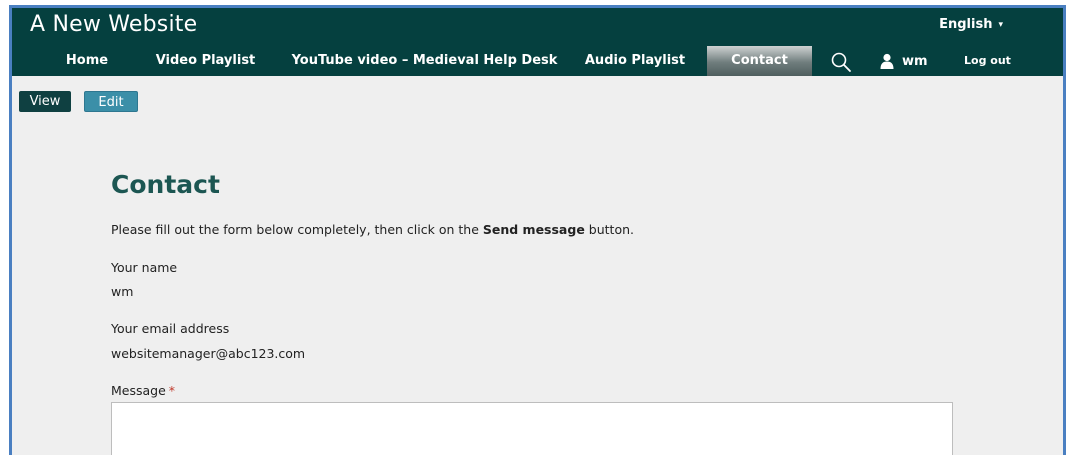  I want to click on email-label: Your email address, so click(170, 328).